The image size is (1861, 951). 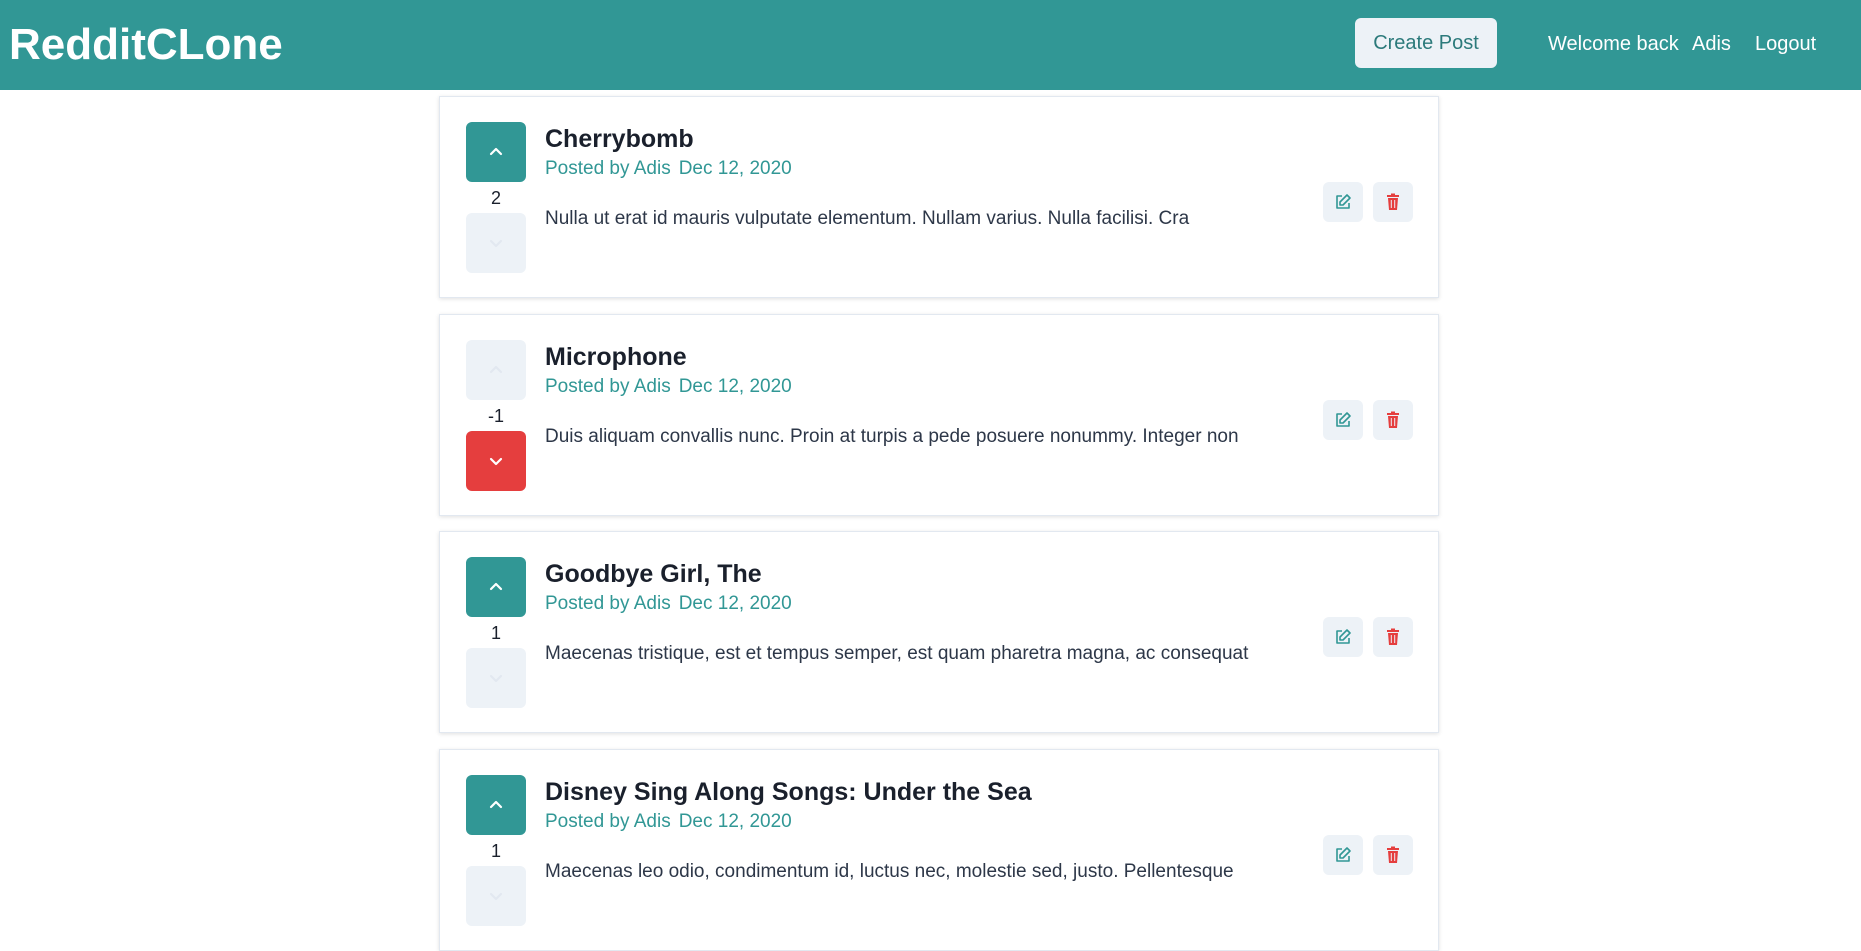 What do you see at coordinates (495, 198) in the screenshot?
I see `vote-count: 2` at bounding box center [495, 198].